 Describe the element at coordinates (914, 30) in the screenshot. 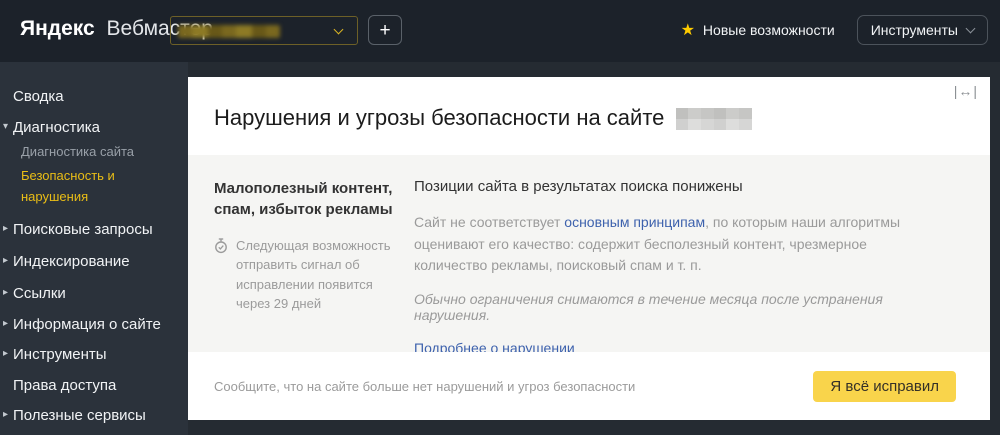

I see `tools-label: Инструменты` at that location.